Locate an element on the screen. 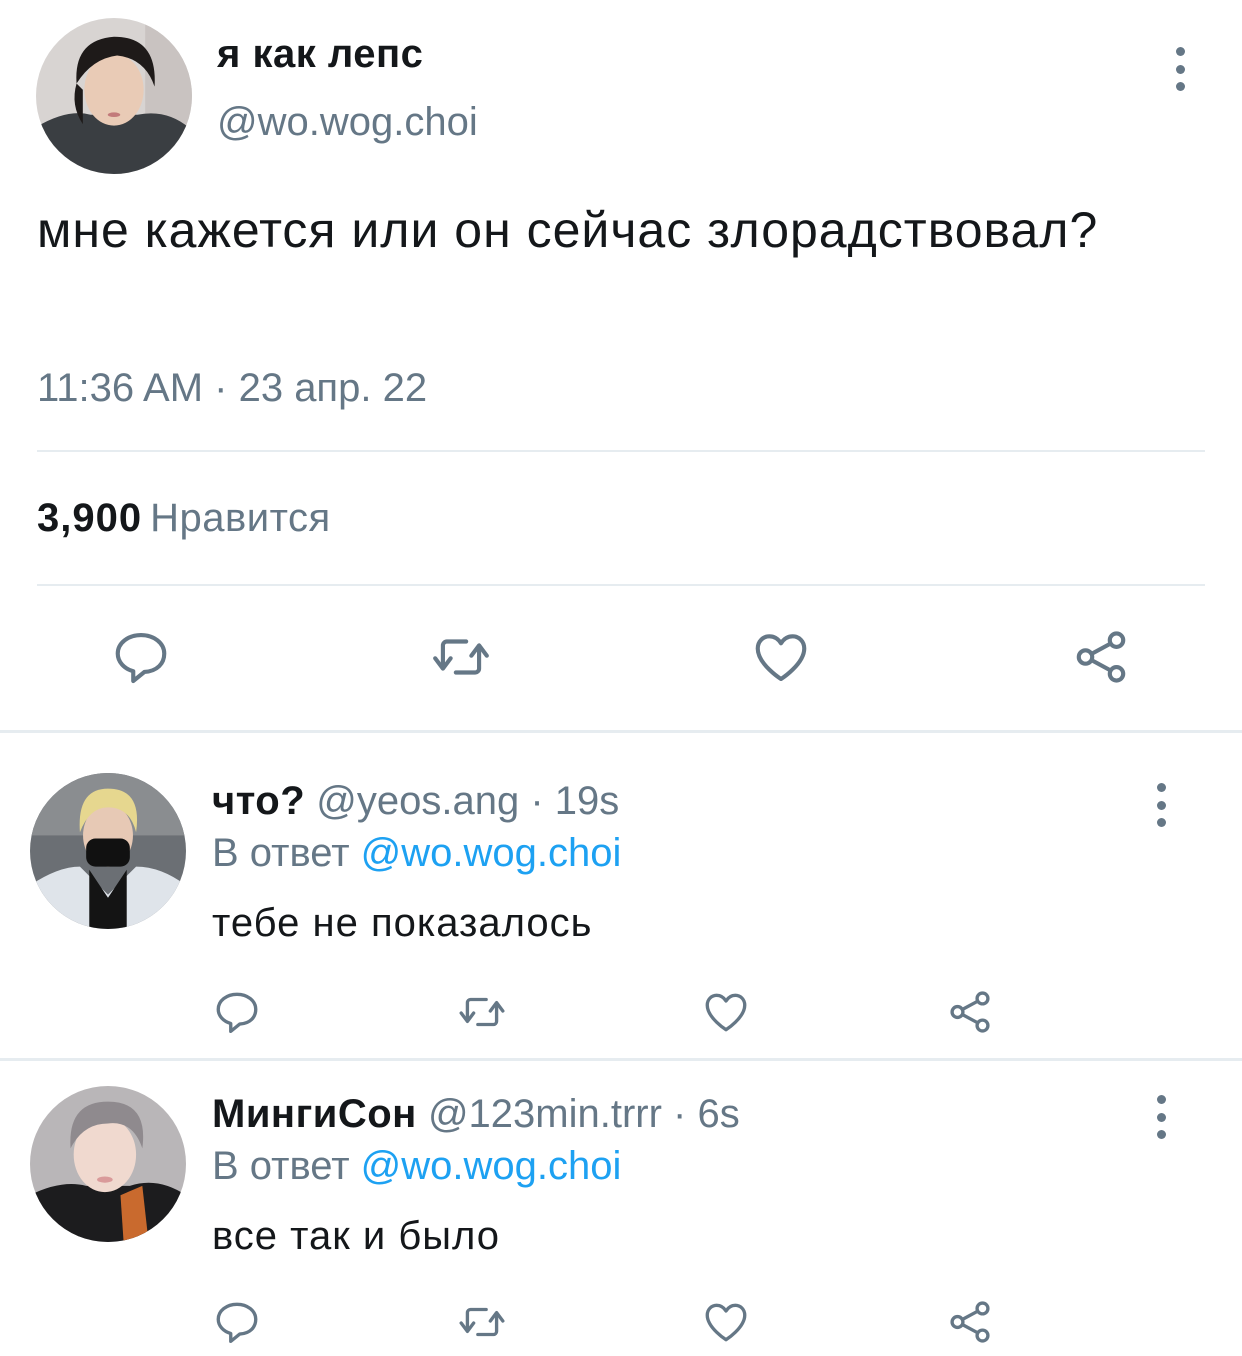  likes-stat: 3,900 Нравится is located at coordinates (184, 518).